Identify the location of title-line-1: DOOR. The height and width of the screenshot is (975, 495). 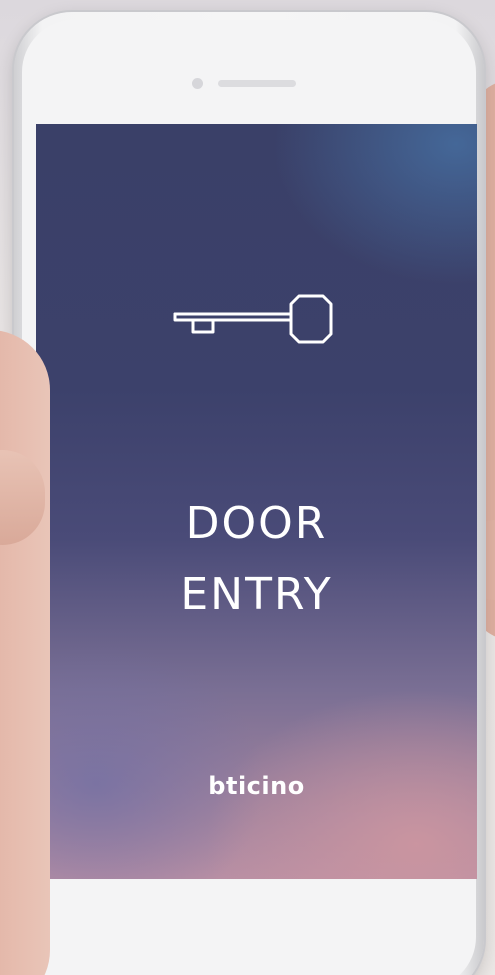
(256, 523).